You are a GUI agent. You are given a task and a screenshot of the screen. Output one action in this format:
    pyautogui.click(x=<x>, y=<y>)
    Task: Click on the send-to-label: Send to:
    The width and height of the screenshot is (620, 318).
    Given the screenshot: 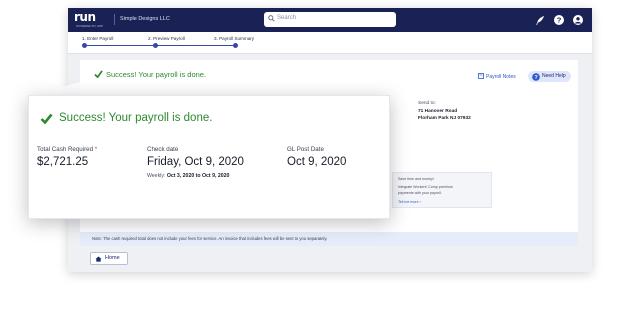 What is the action you would take?
    pyautogui.click(x=427, y=103)
    